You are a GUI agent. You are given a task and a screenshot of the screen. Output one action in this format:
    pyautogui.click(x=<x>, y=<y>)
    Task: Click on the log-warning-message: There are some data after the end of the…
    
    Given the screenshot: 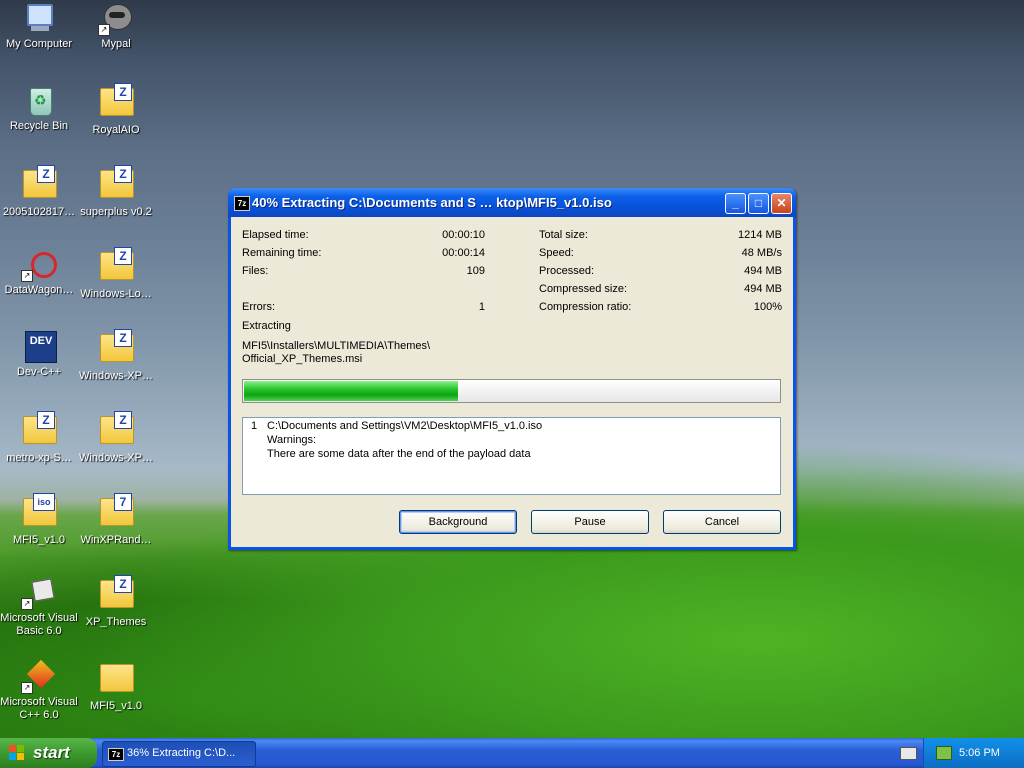 What is the action you would take?
    pyautogui.click(x=399, y=454)
    